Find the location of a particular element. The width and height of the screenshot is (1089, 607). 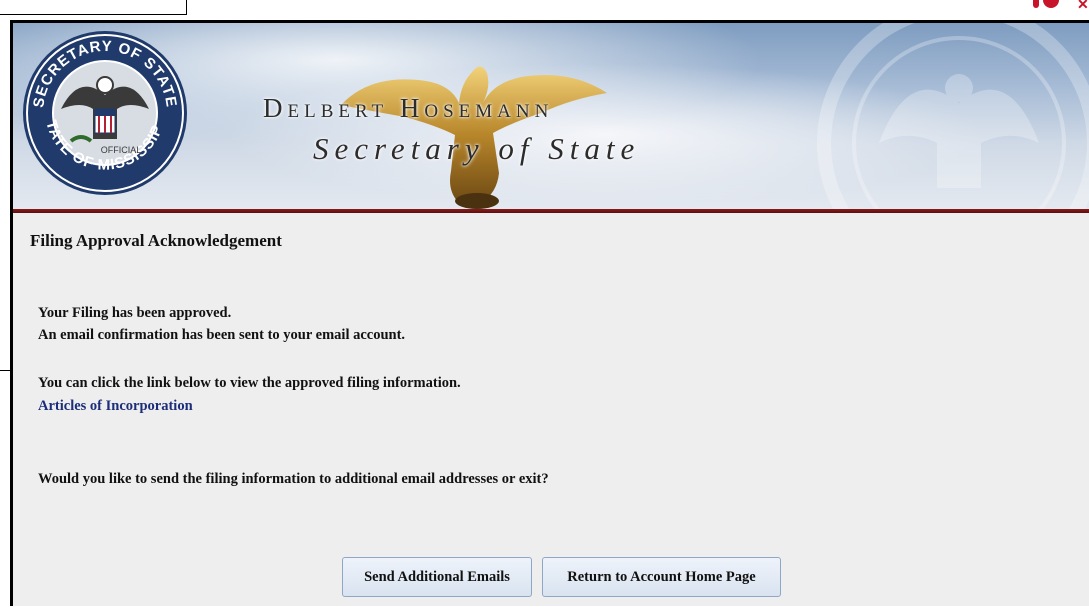

approval-message: Your Filing has been approved. is located at coordinates (135, 313).